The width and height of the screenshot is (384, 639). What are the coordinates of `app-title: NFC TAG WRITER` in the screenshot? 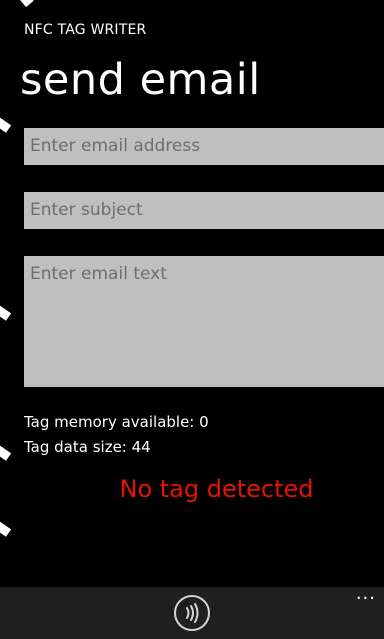 It's located at (85, 30).